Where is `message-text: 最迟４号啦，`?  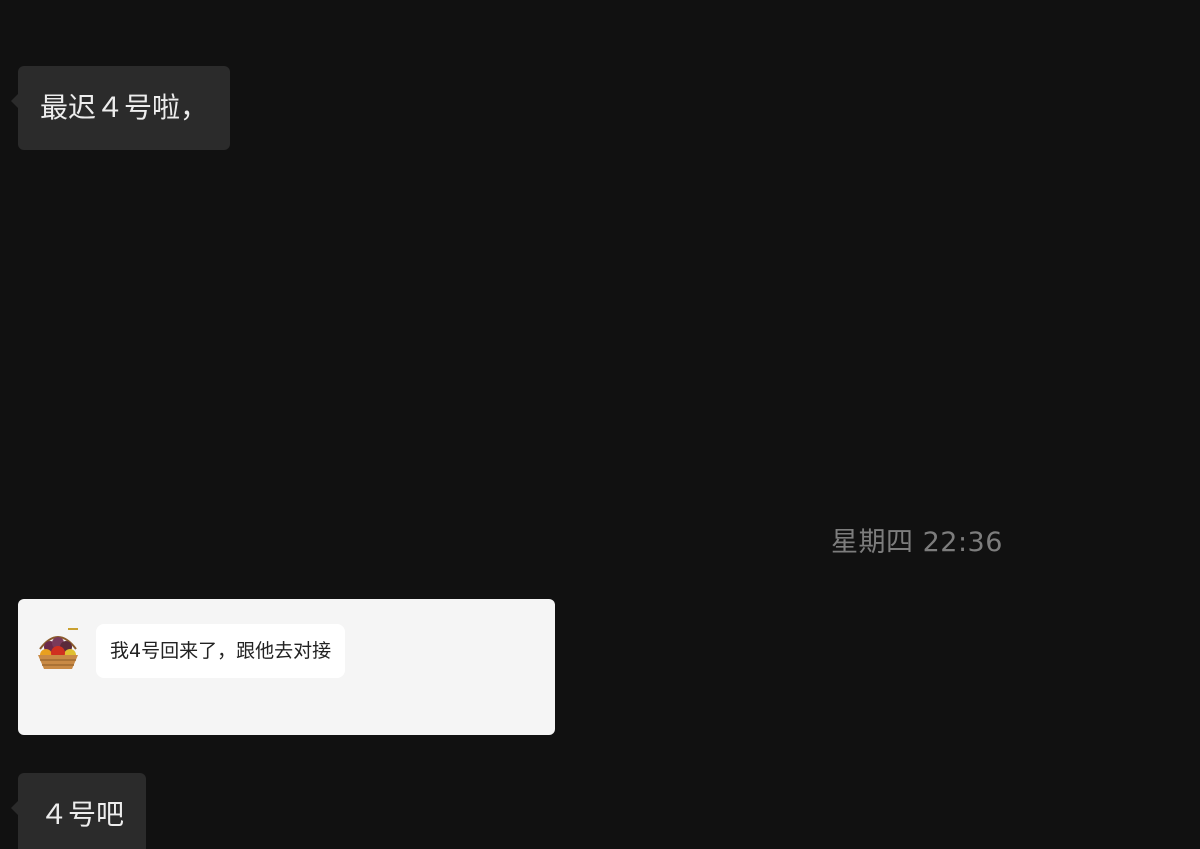 message-text: 最迟４号啦， is located at coordinates (124, 107).